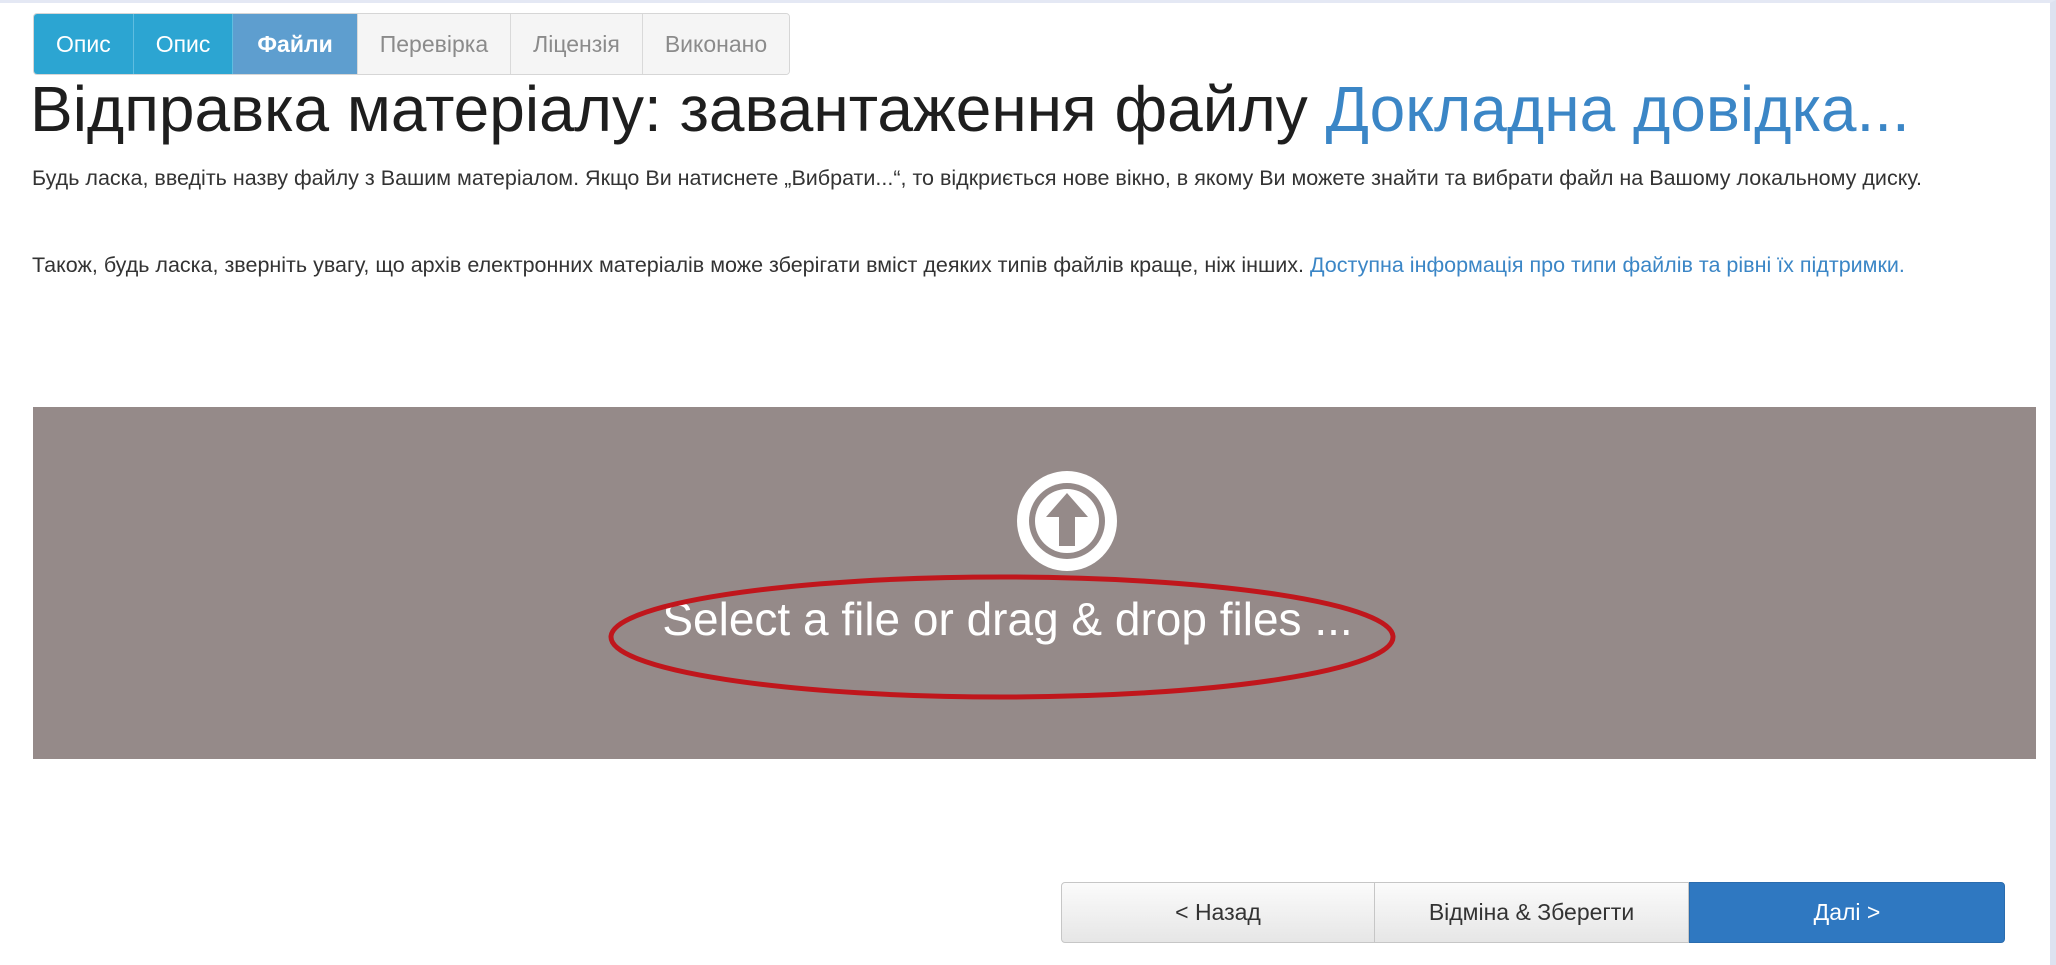  What do you see at coordinates (1218, 912) in the screenshot?
I see `back-button: < Назад` at bounding box center [1218, 912].